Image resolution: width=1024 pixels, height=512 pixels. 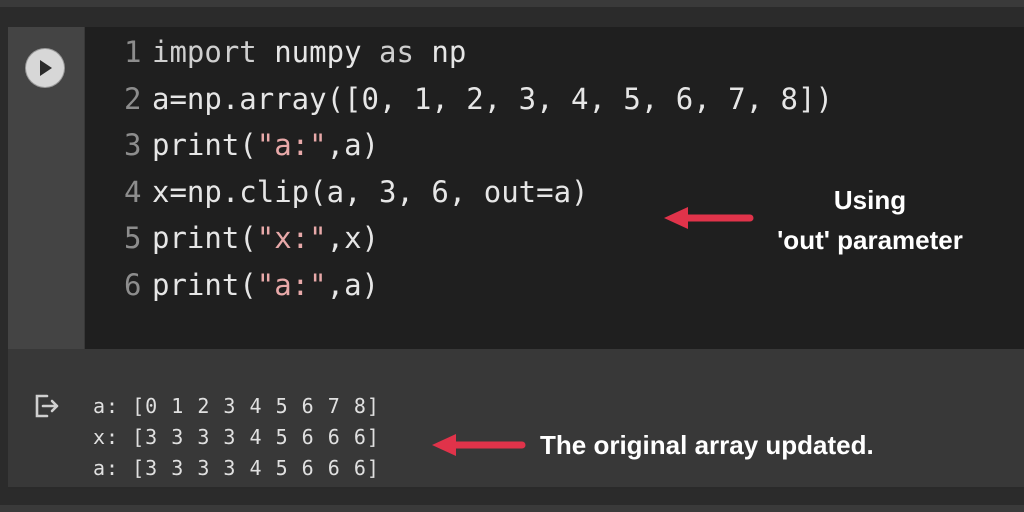 What do you see at coordinates (870, 240) in the screenshot?
I see `annotation-line: 'out' parameter` at bounding box center [870, 240].